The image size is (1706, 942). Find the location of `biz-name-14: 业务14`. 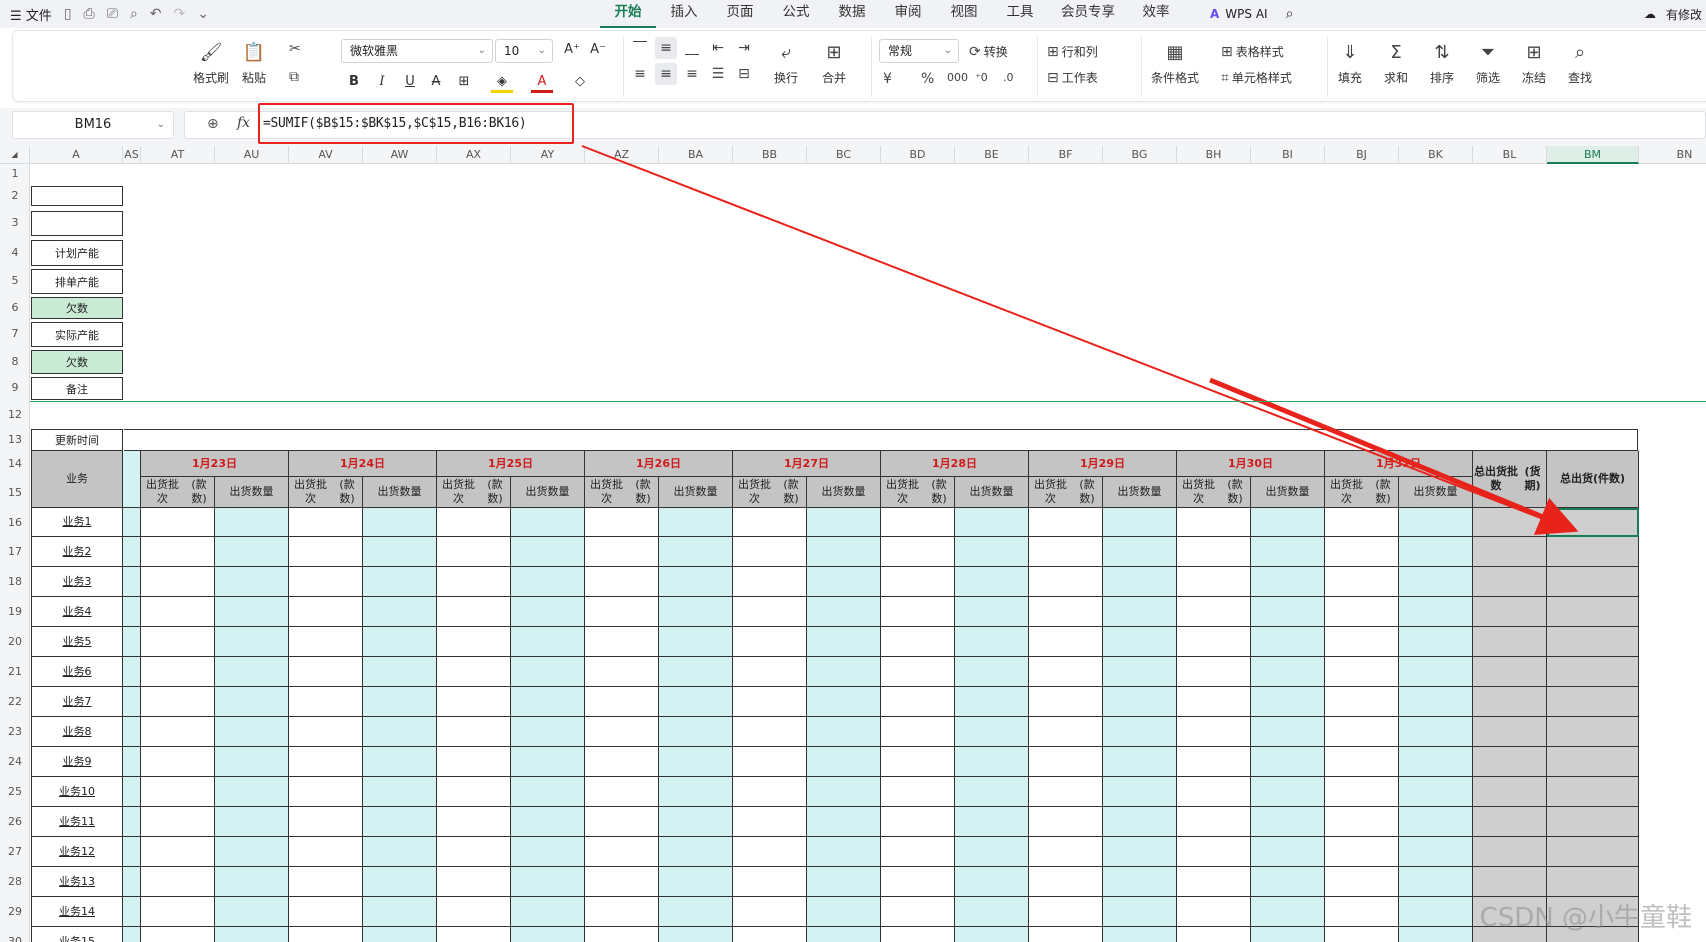

biz-name-14: 业务14 is located at coordinates (77, 912).